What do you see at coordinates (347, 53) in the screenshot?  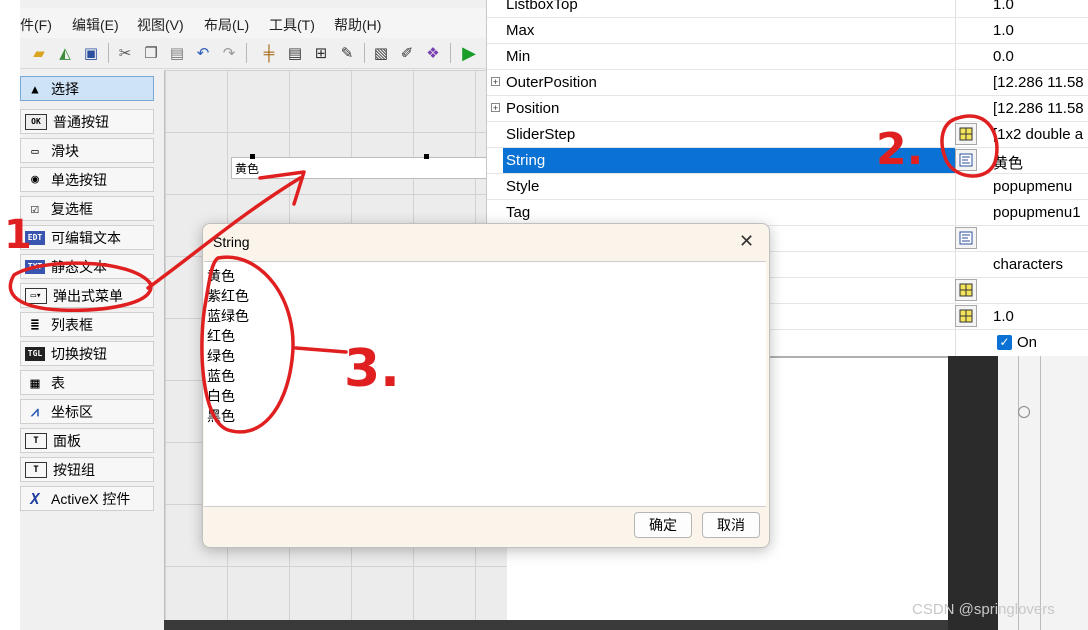 I see `editor-icon: ✎` at bounding box center [347, 53].